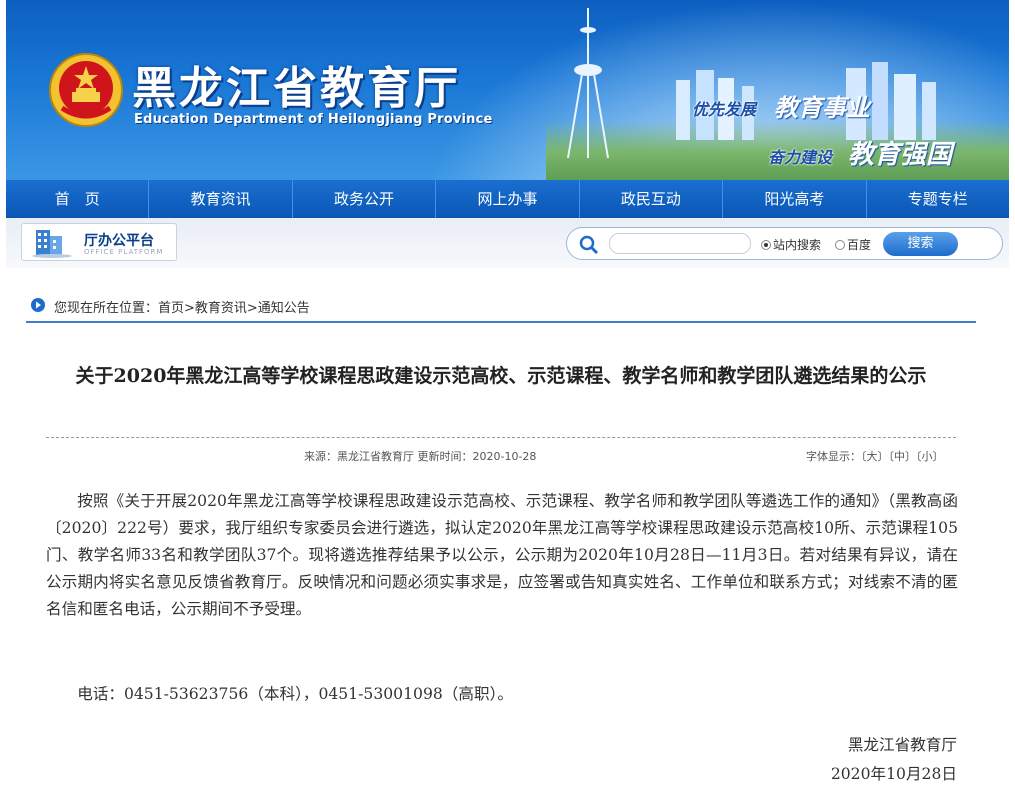 The height and width of the screenshot is (791, 1015). What do you see at coordinates (182, 306) in the screenshot?
I see `breadcrumb-text: 您现在所在位置：首页>教育资讯>通知公告` at bounding box center [182, 306].